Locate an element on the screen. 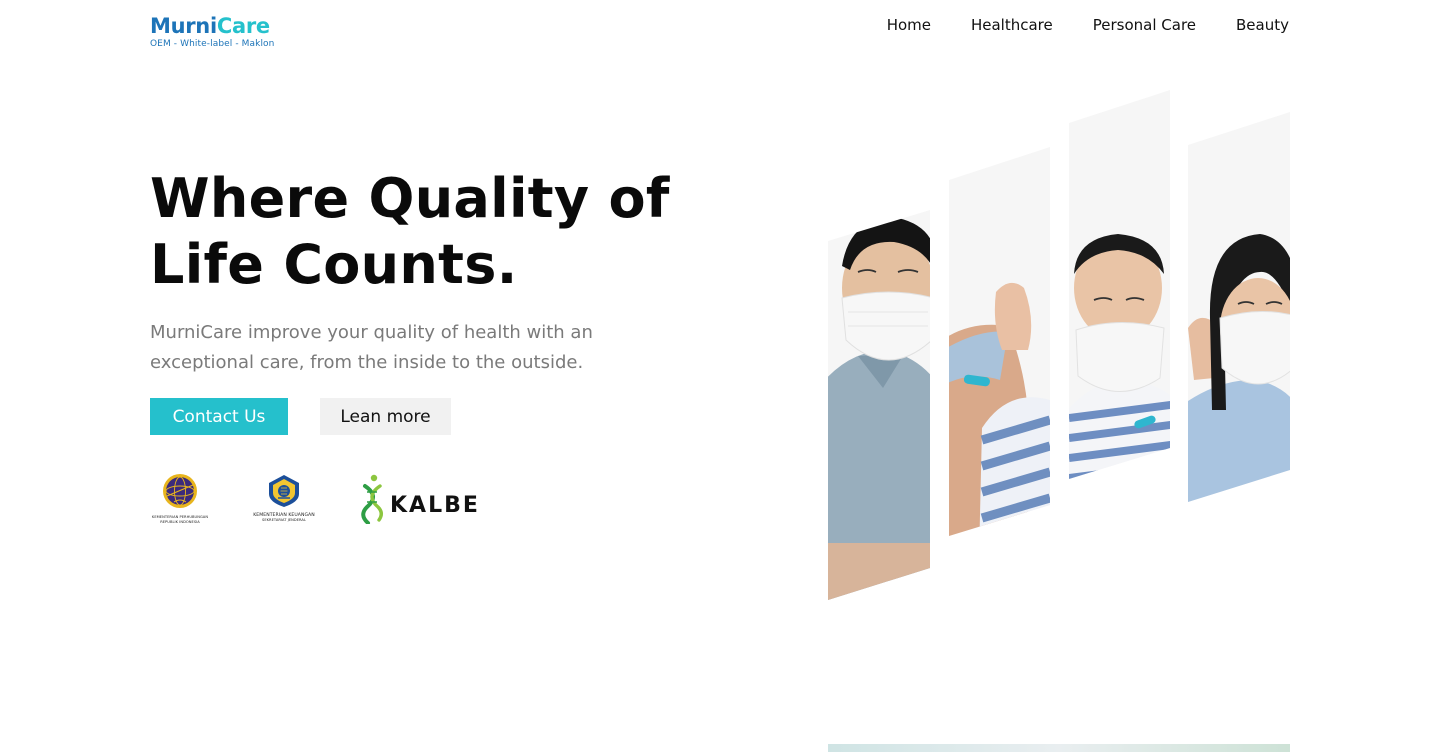  partner-logo-kalbe: KALBE is located at coordinates (417, 499).